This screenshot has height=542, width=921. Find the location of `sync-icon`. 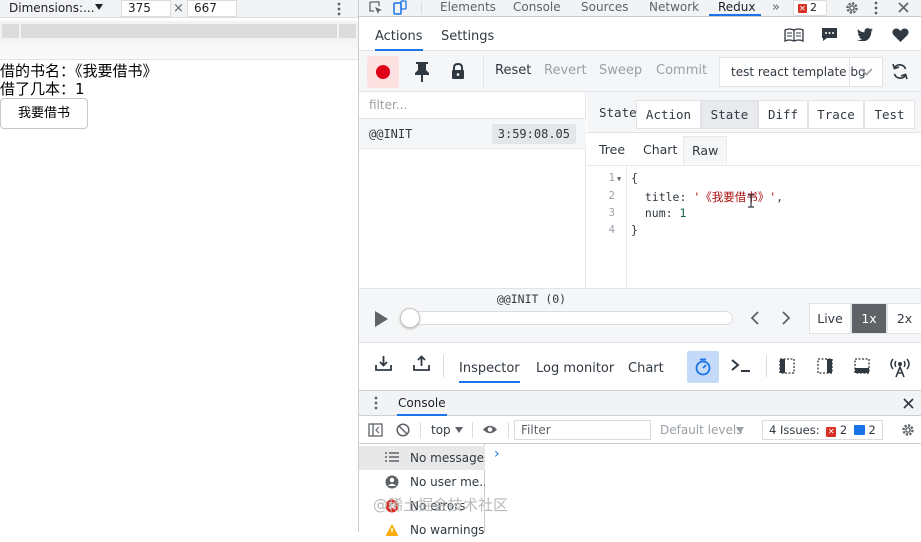

sync-icon is located at coordinates (900, 71).